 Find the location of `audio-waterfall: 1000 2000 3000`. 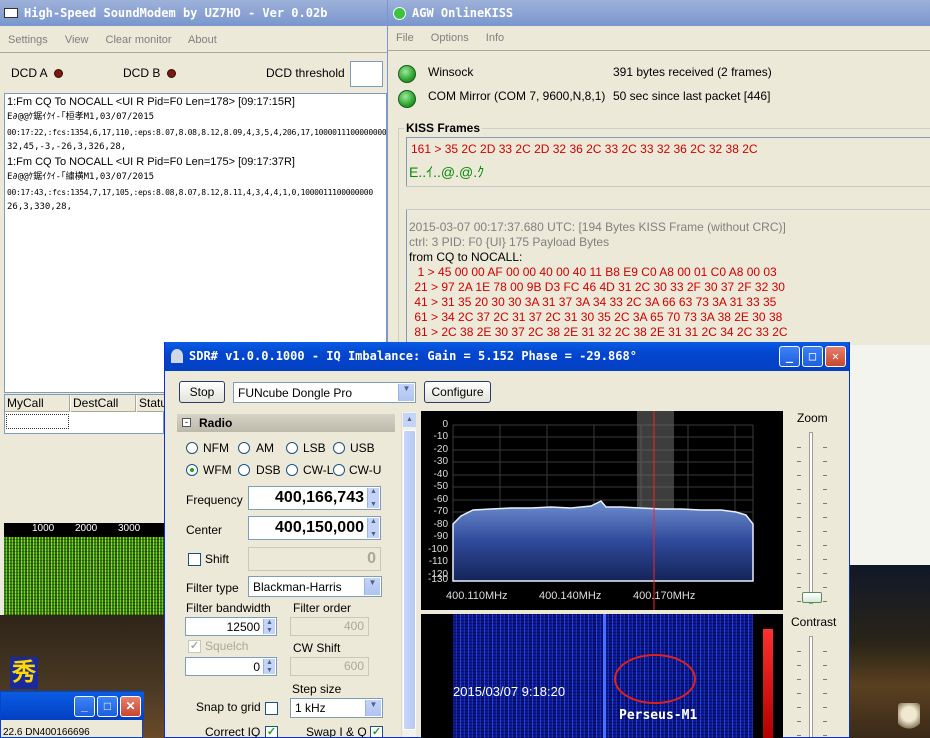

audio-waterfall: 1000 2000 3000 is located at coordinates (84, 569).